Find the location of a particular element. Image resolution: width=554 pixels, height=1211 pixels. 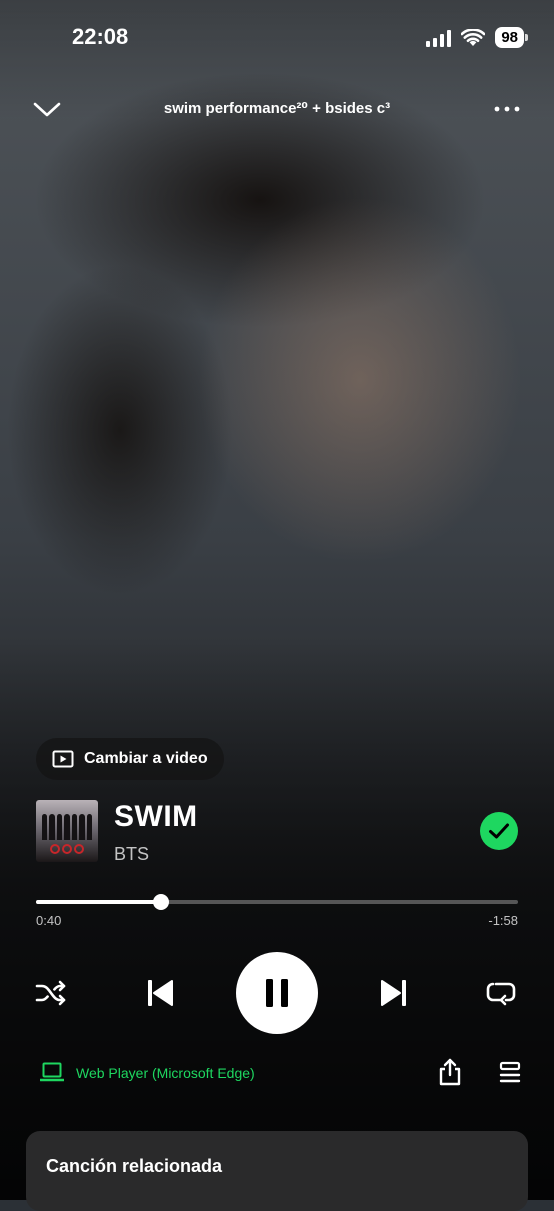

shuffle-button is located at coordinates (51, 993).